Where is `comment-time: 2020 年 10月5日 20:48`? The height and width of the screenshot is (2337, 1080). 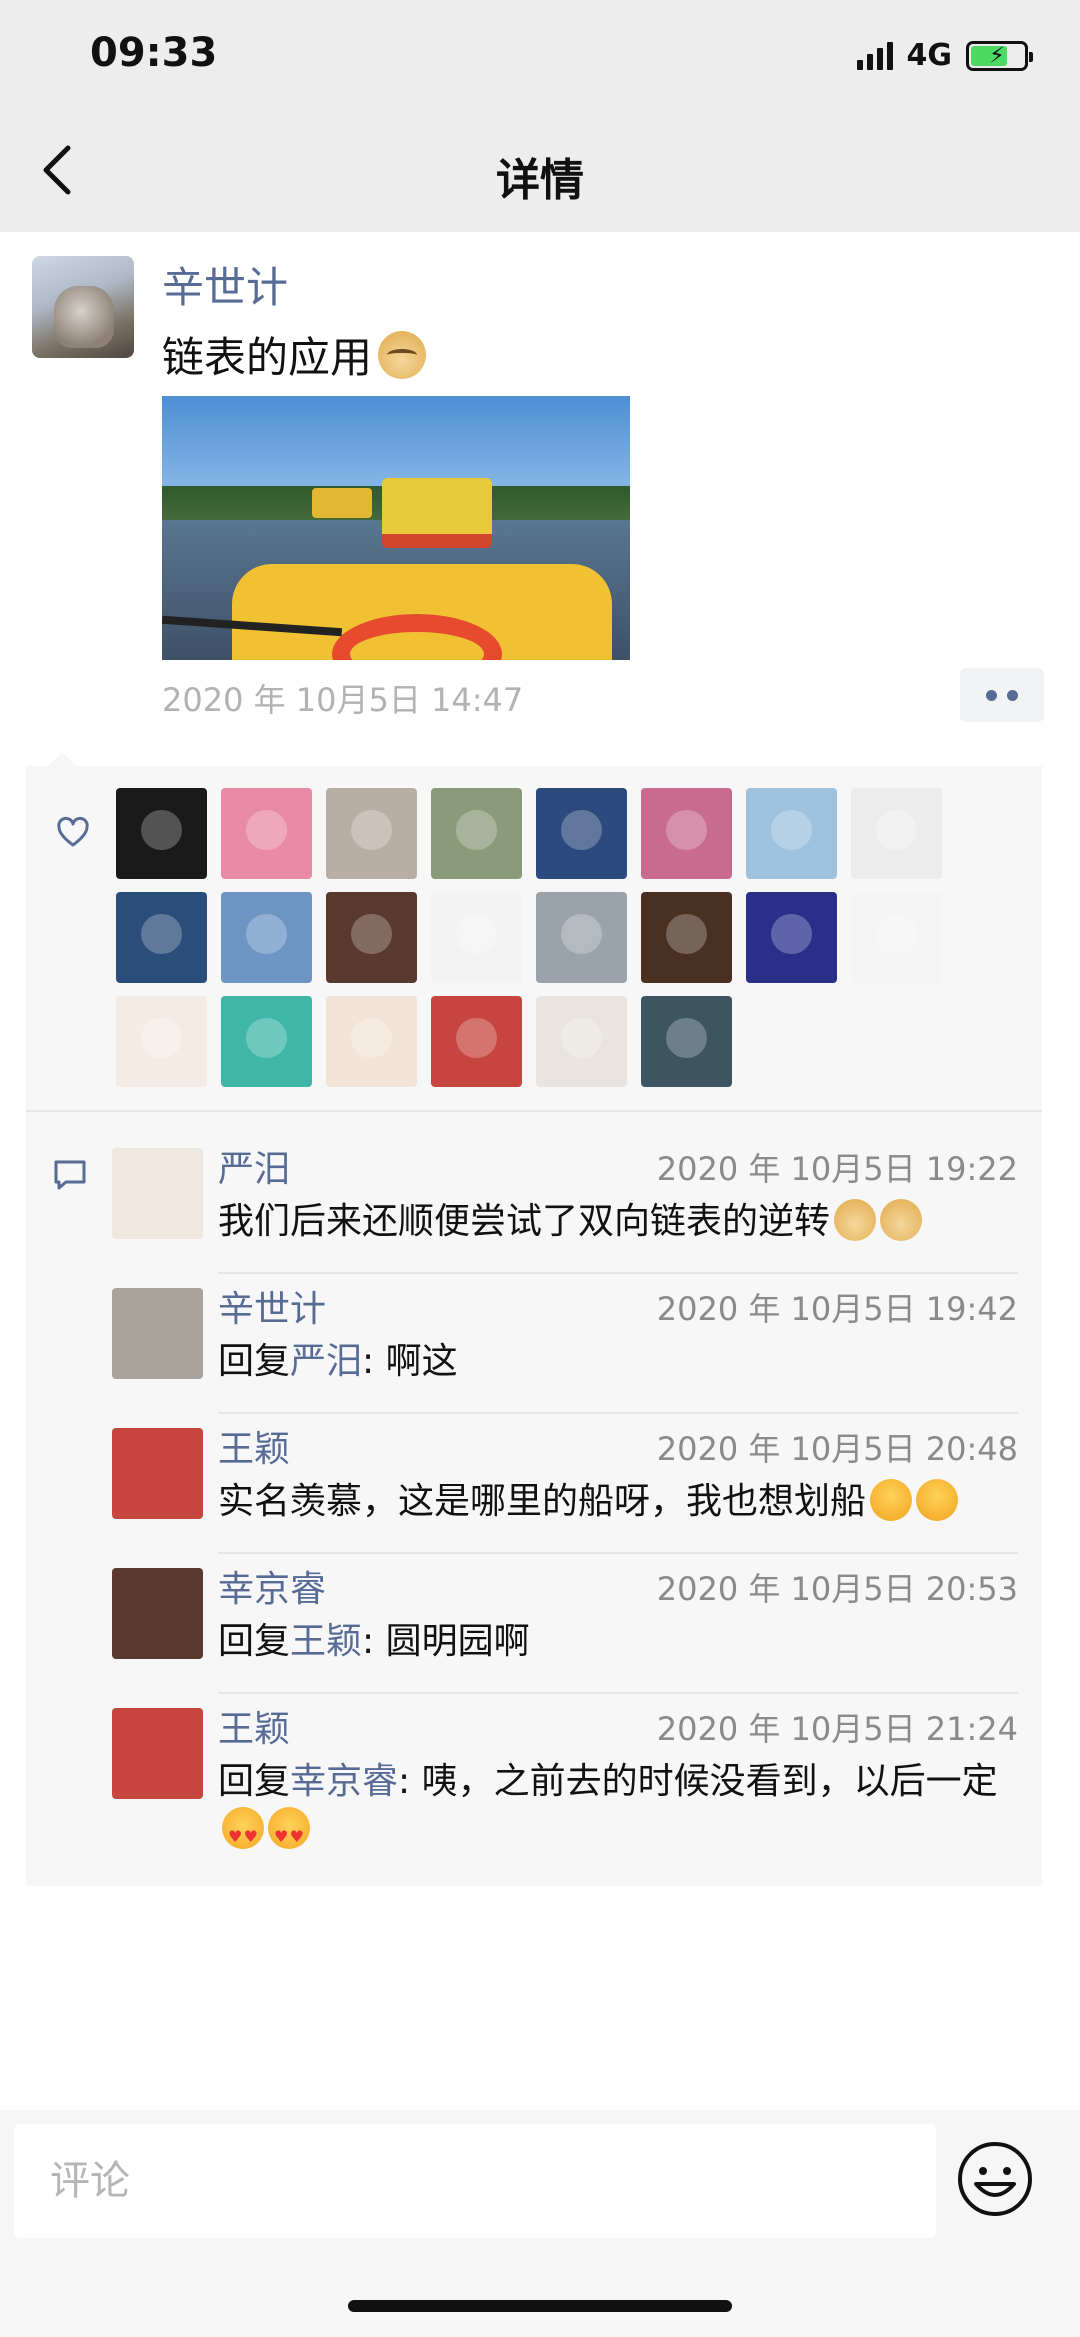
comment-time: 2020 年 10月5日 20:48 is located at coordinates (837, 1449).